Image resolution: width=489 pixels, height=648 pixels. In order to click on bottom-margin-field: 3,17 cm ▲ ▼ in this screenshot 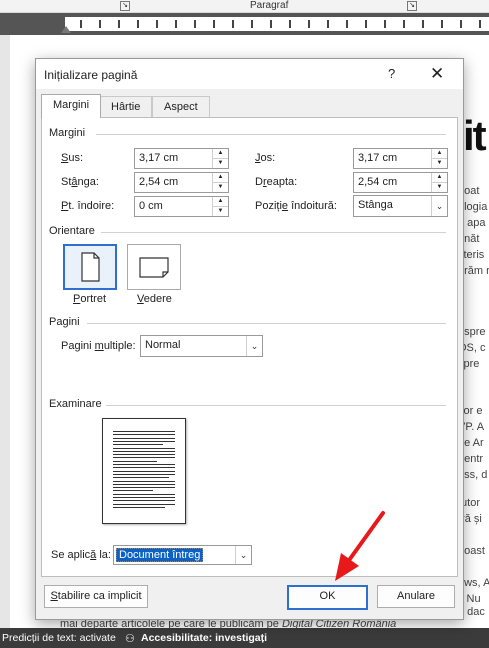, I will do `click(400, 158)`.